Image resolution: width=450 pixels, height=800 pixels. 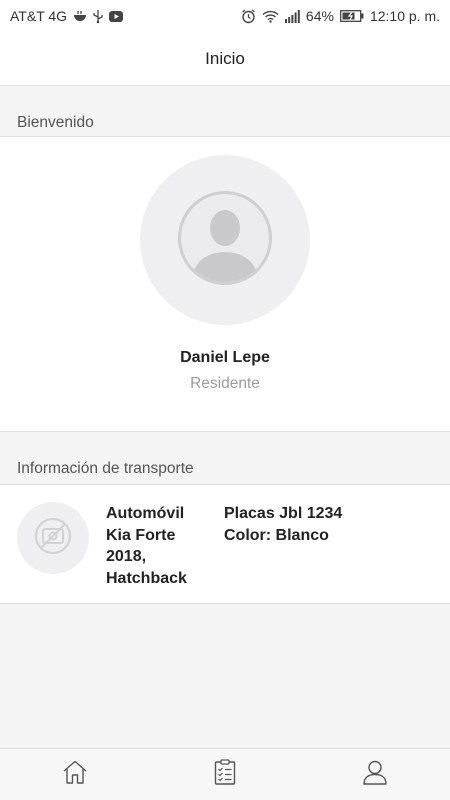 I want to click on vehicle-color: Color: Blanco, so click(x=276, y=535).